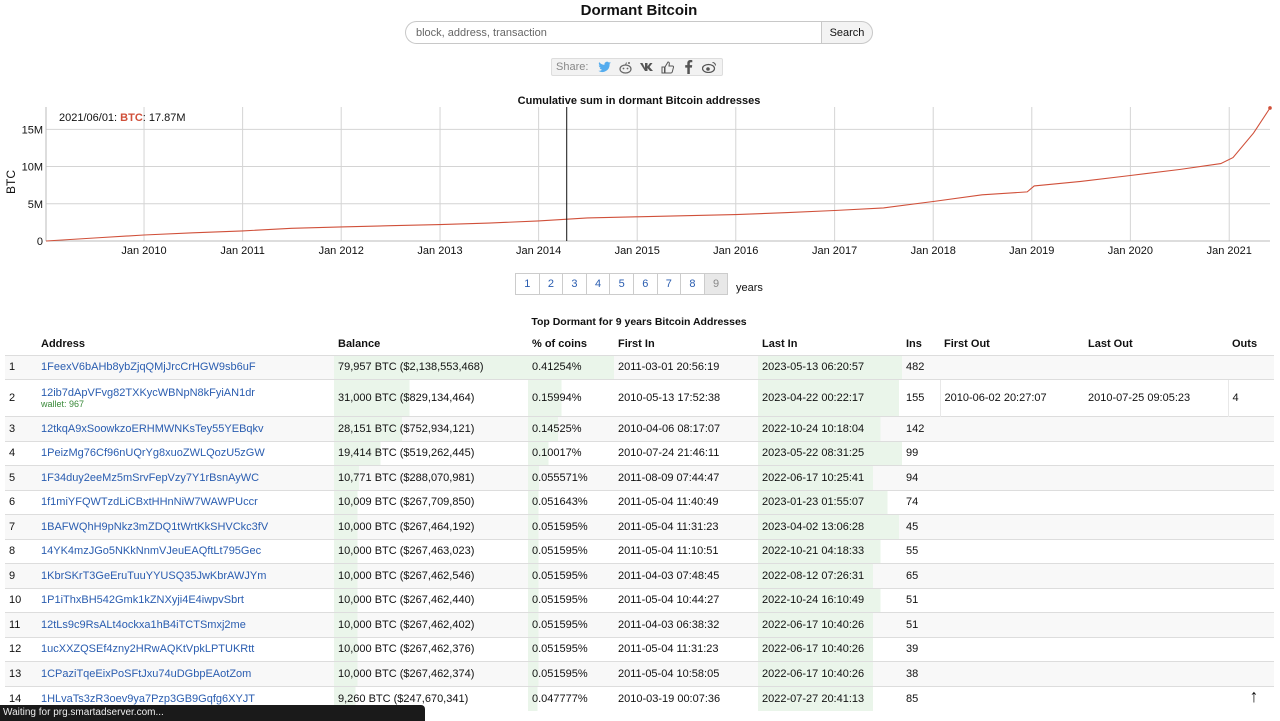 The width and height of the screenshot is (1280, 721). Describe the element at coordinates (780, 343) in the screenshot. I see `column-header: Last In` at that location.